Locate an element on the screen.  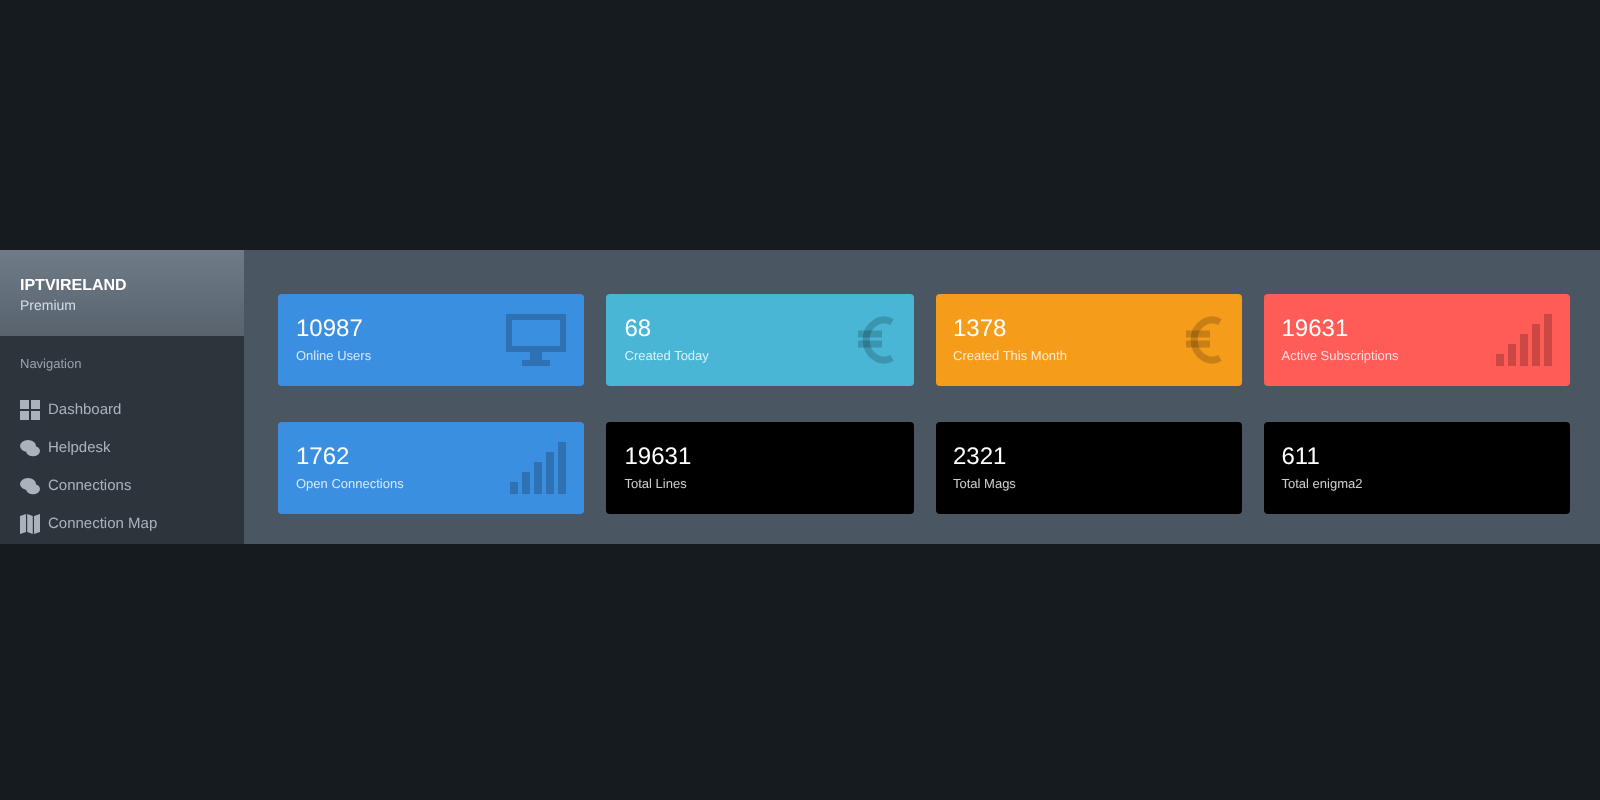
stat-value: 1762 is located at coordinates (324, 456).